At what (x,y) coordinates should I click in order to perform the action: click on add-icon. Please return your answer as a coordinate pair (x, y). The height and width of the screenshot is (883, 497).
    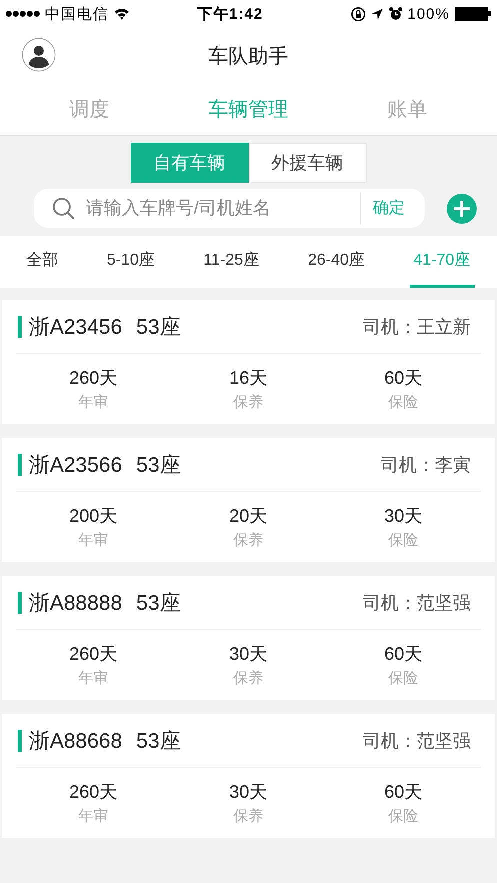
    Looking at the image, I should click on (462, 209).